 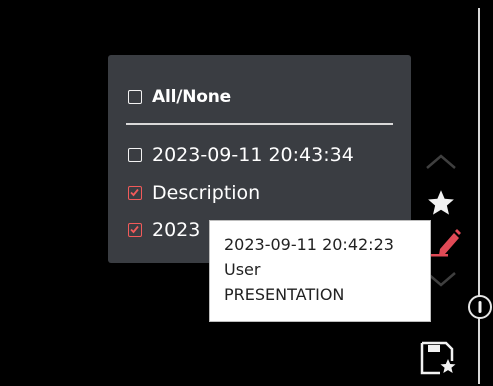 What do you see at coordinates (259, 124) in the screenshot?
I see `separator` at bounding box center [259, 124].